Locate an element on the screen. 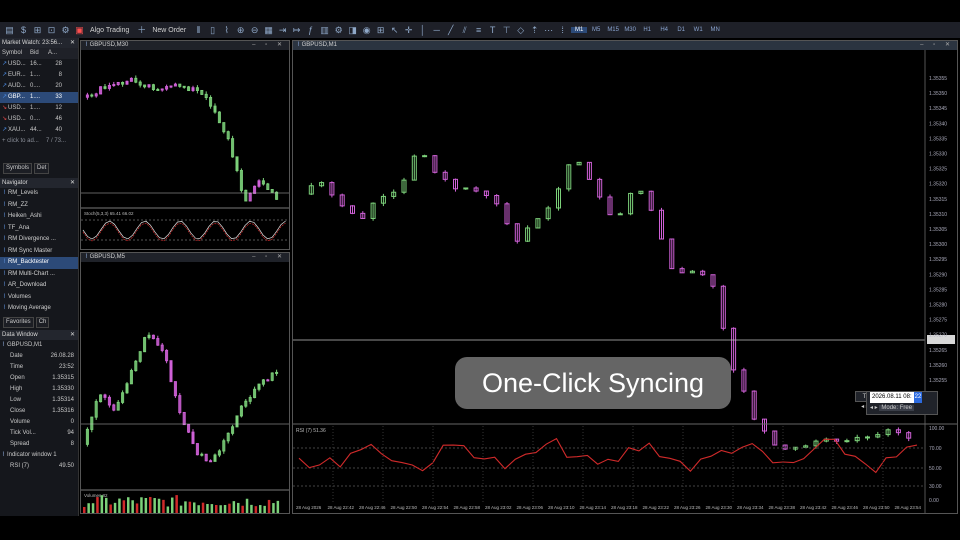 Image resolution: width=960 pixels, height=540 pixels. algo-trading-button: Algo Trading is located at coordinates (109, 30).